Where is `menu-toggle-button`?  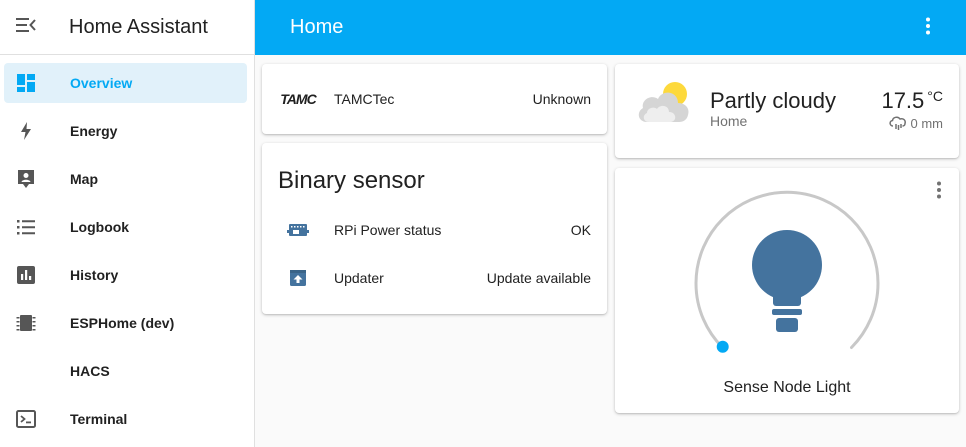 menu-toggle-button is located at coordinates (26, 27).